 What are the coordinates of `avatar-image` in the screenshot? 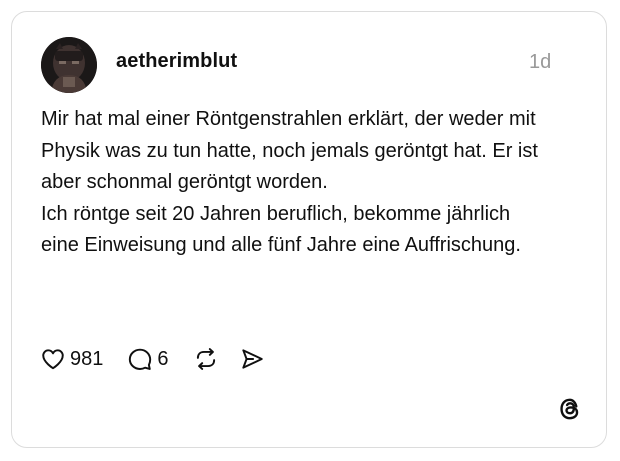 It's located at (69, 65).